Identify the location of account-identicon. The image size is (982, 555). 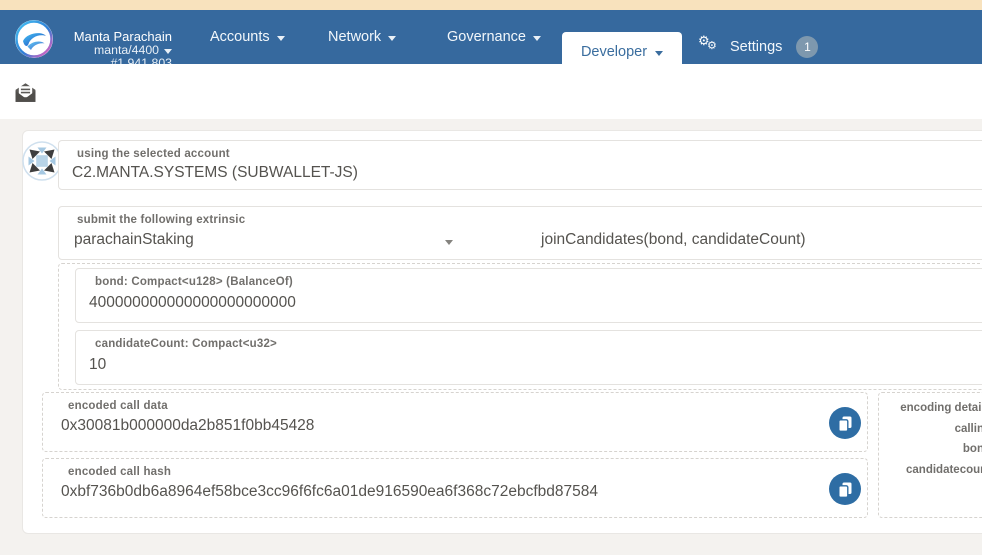
(42, 161).